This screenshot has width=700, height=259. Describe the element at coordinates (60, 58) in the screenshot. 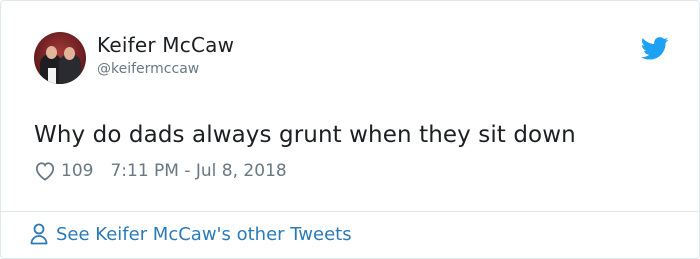

I see `avatar` at that location.